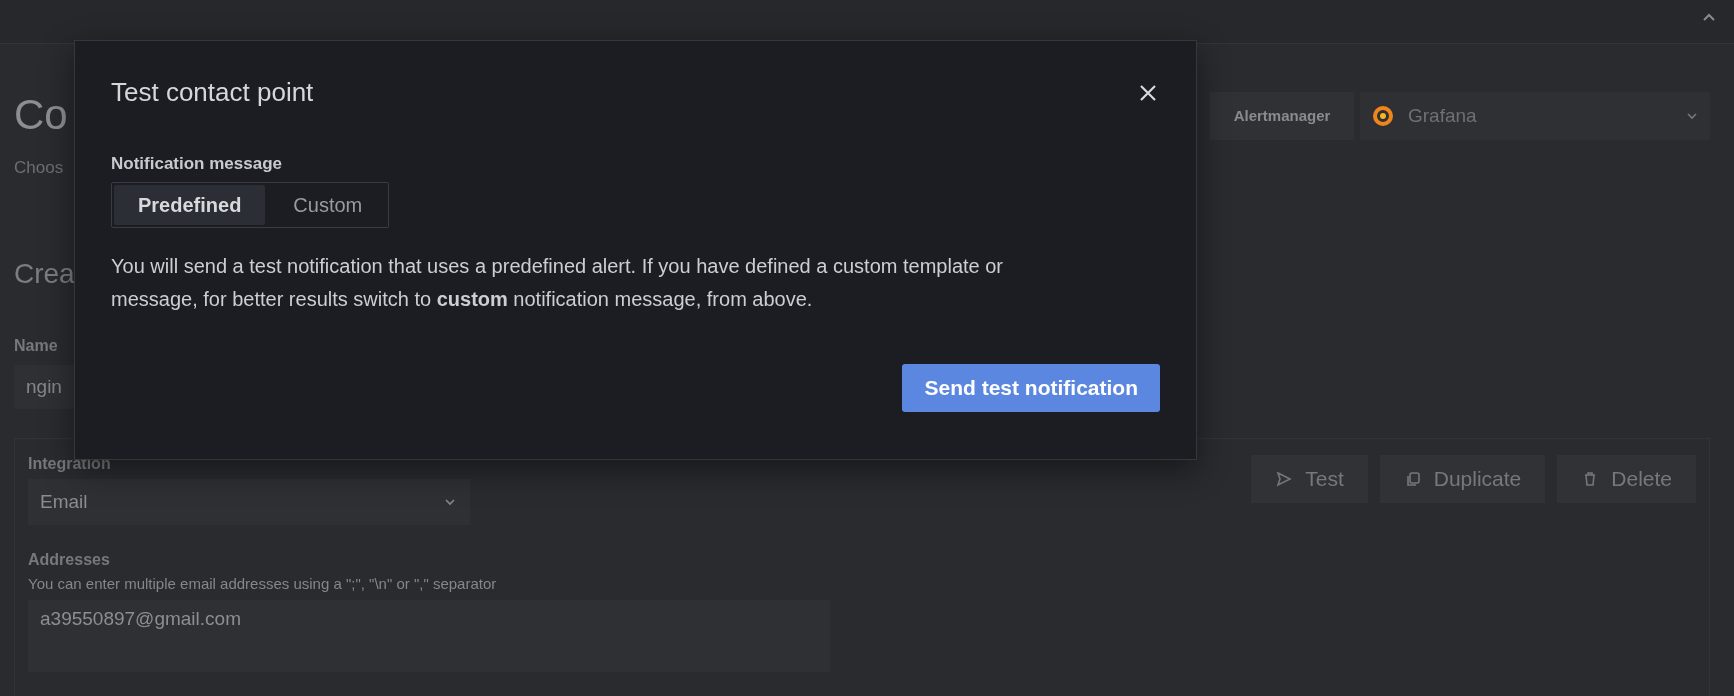  What do you see at coordinates (1626, 479) in the screenshot?
I see `action-button: Delete` at bounding box center [1626, 479].